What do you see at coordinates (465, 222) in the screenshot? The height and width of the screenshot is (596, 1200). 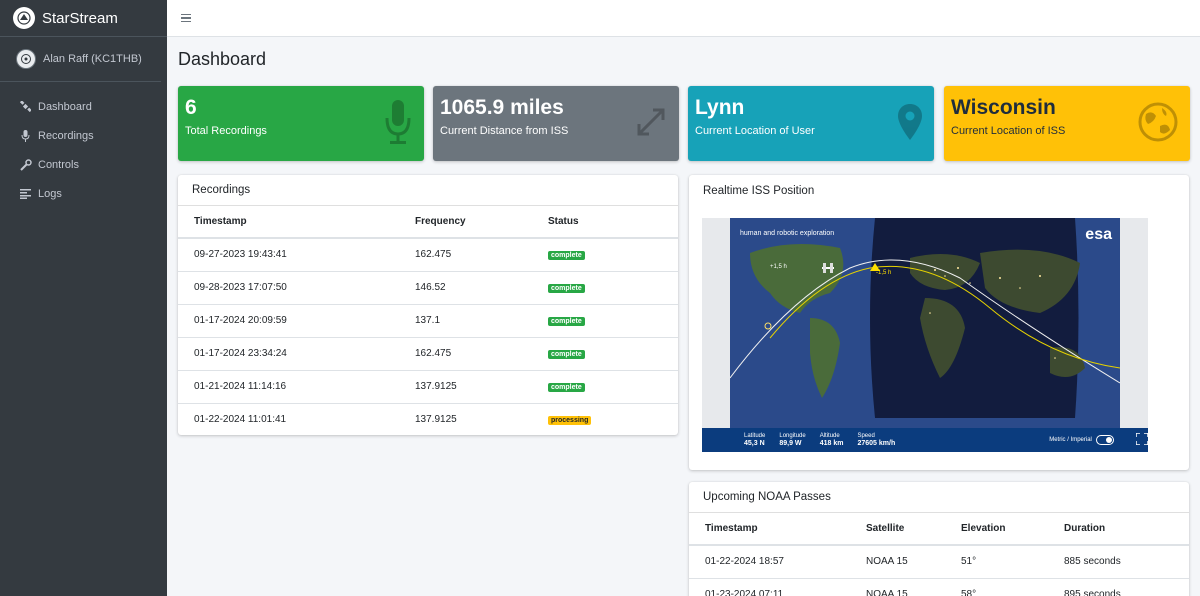 I see `column-header-frequency: Frequency` at bounding box center [465, 222].